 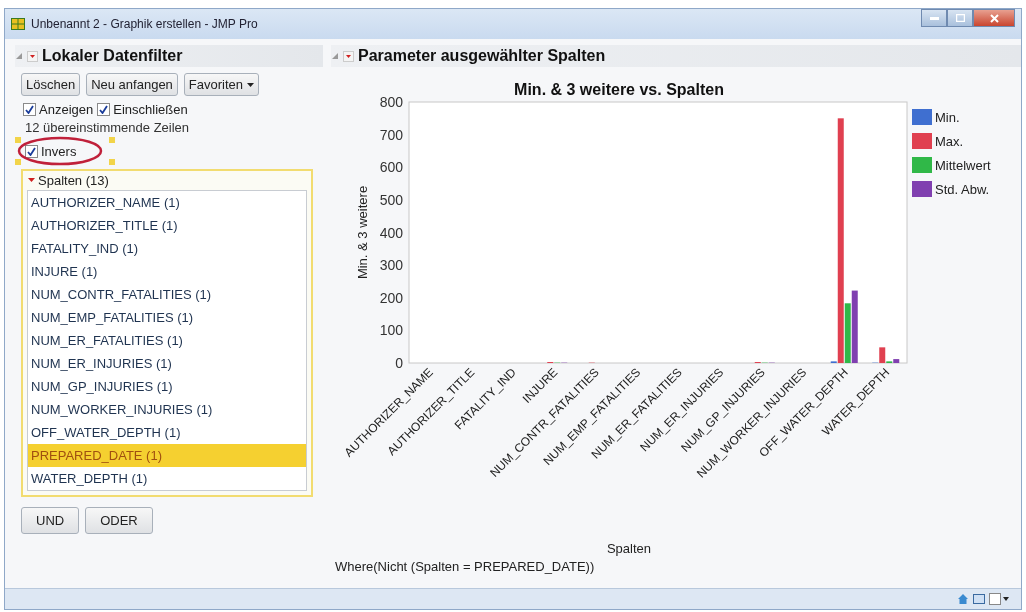 I want to click on legend-label: Mittelwert, so click(x=963, y=165).